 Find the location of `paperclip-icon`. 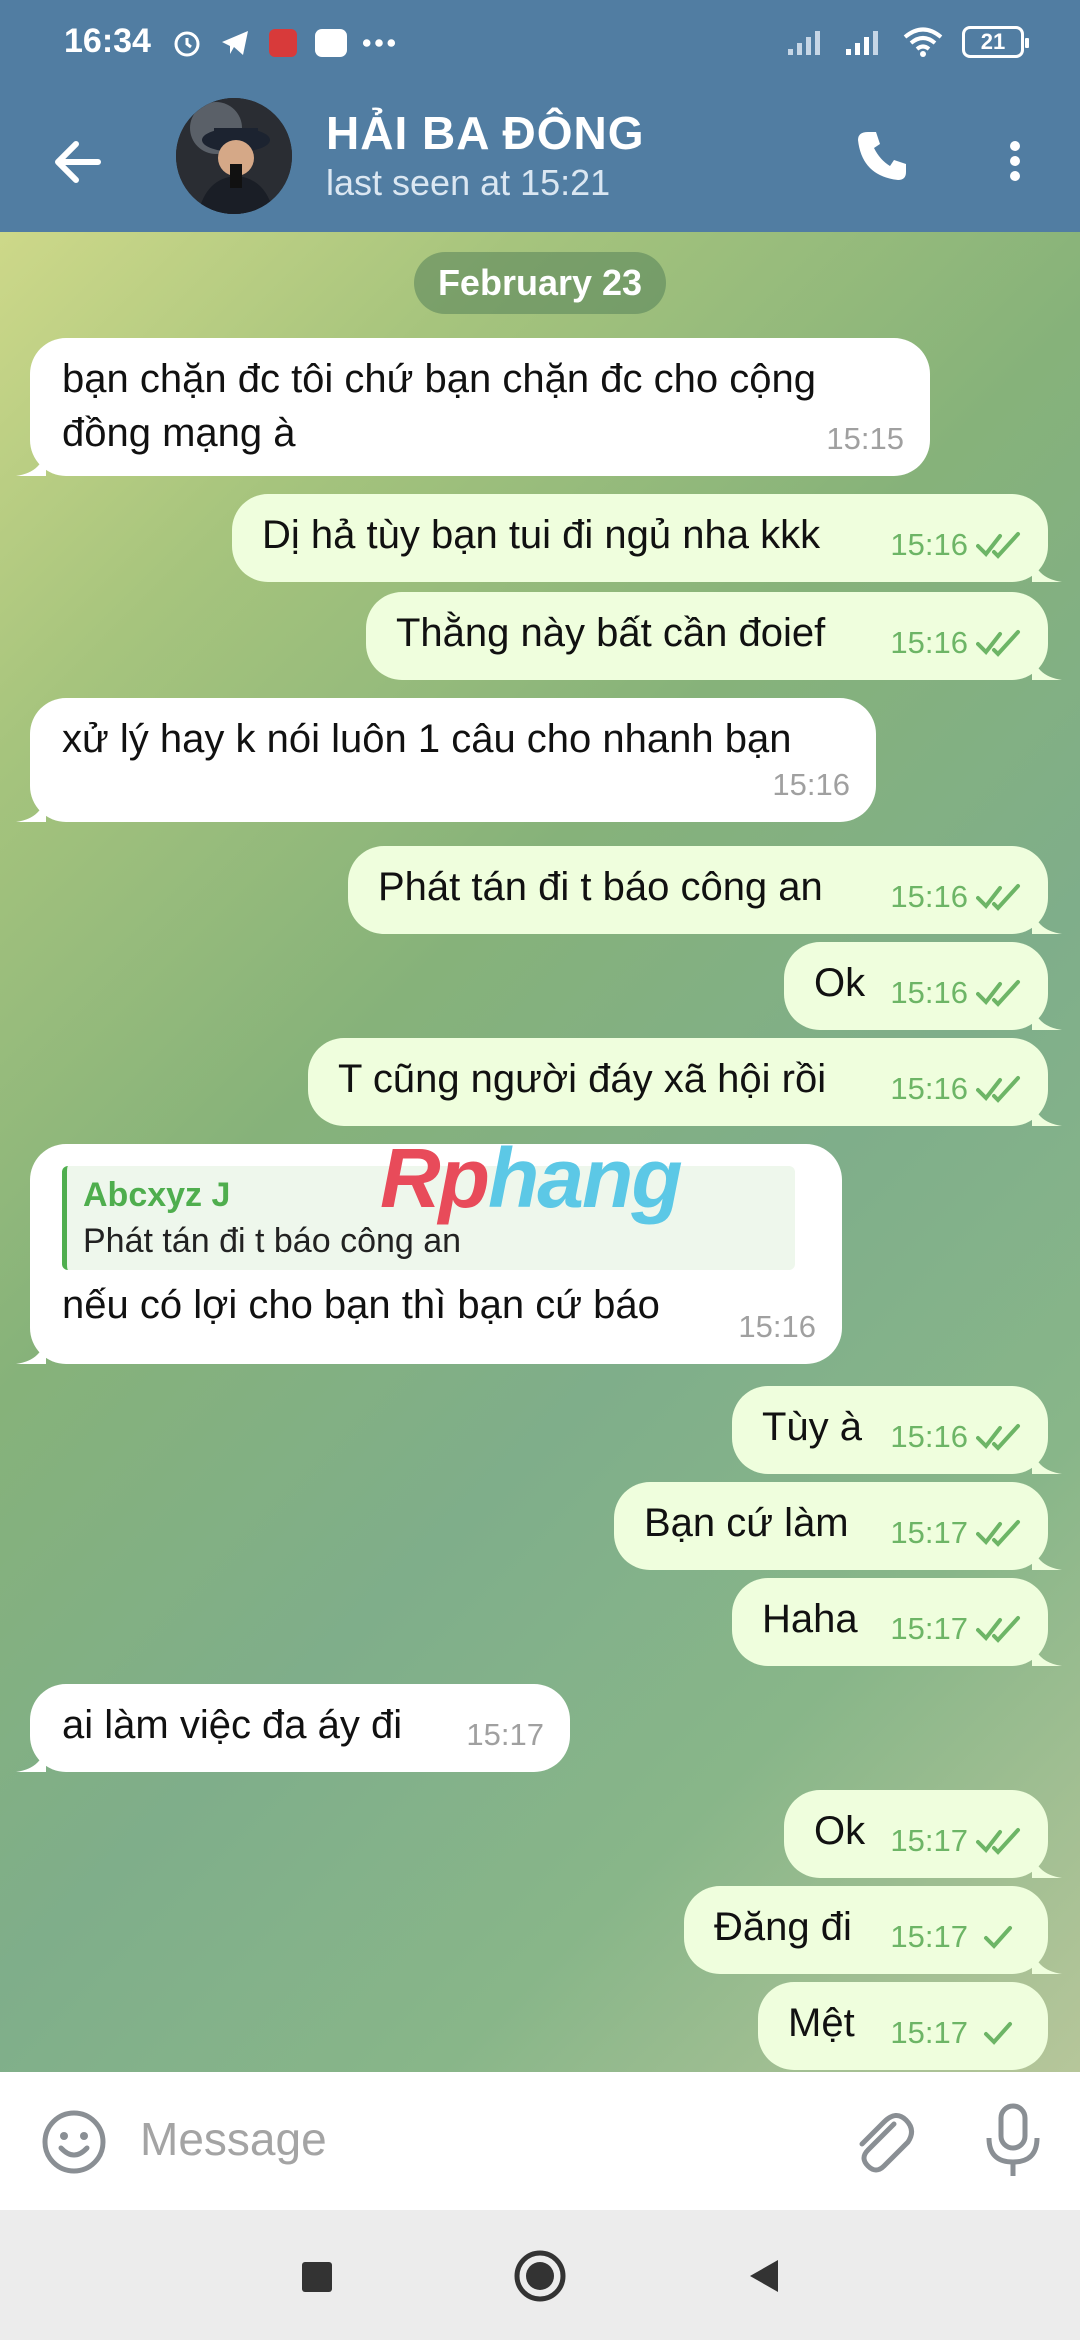

paperclip-icon is located at coordinates (886, 2143).